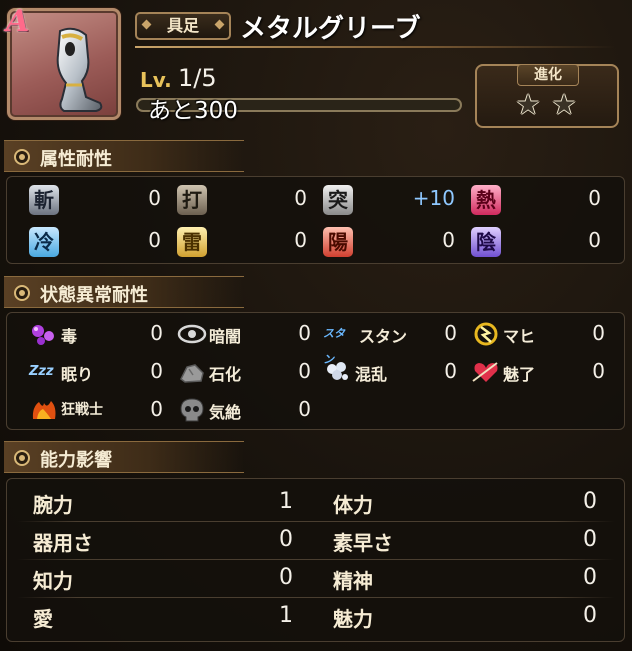  I want to click on sleep-zzz-icon: Zzz, so click(41, 371).